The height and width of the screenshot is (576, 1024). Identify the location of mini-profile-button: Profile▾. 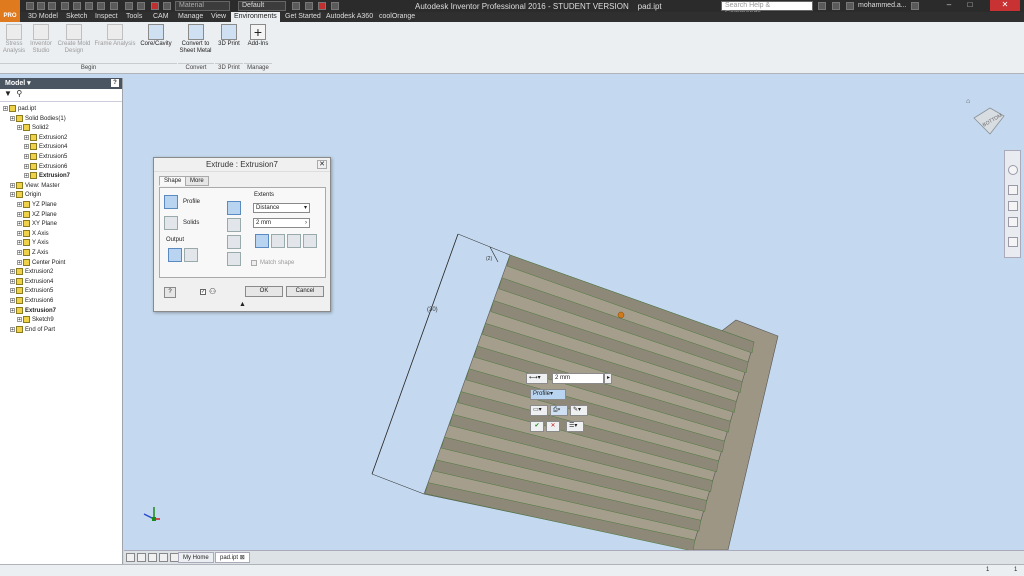
(548, 394).